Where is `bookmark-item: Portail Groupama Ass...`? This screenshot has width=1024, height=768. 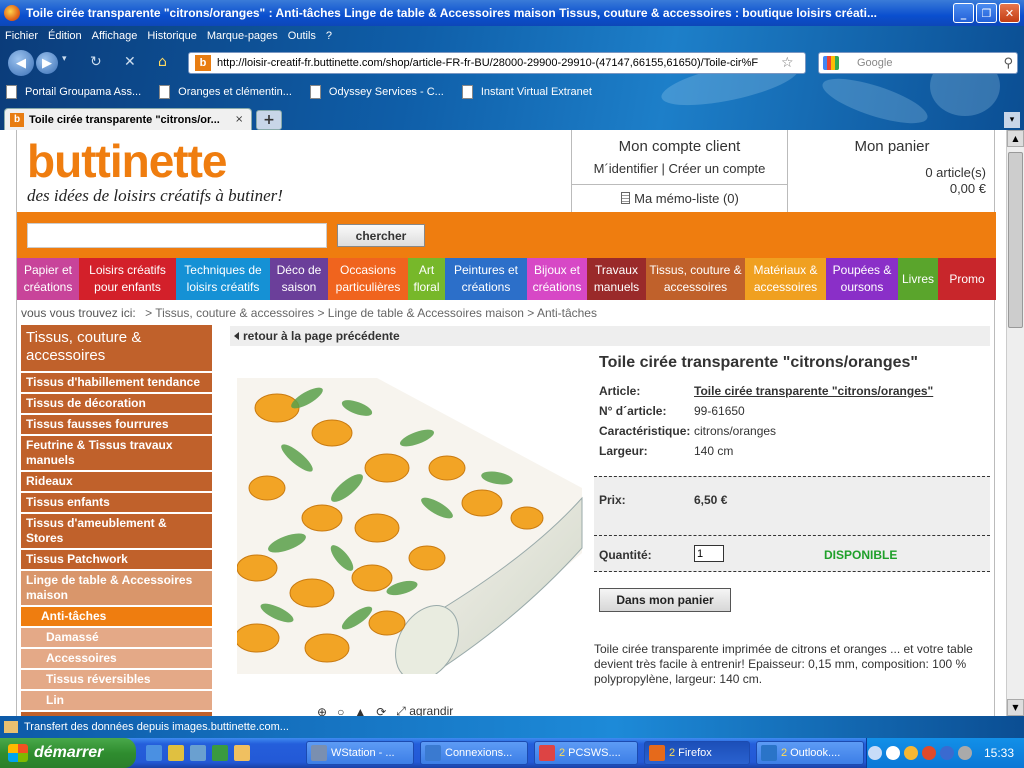 bookmark-item: Portail Groupama Ass... is located at coordinates (73, 92).